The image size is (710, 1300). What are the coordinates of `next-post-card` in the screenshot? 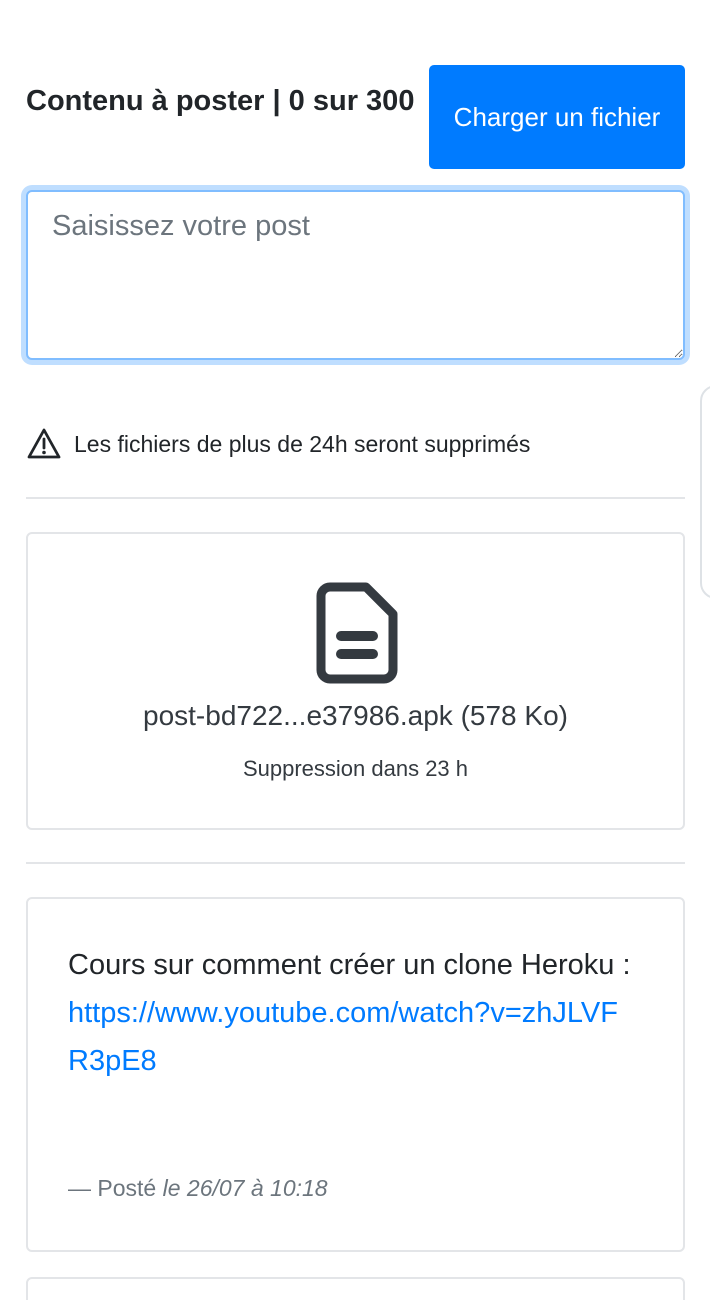 It's located at (355, 1288).